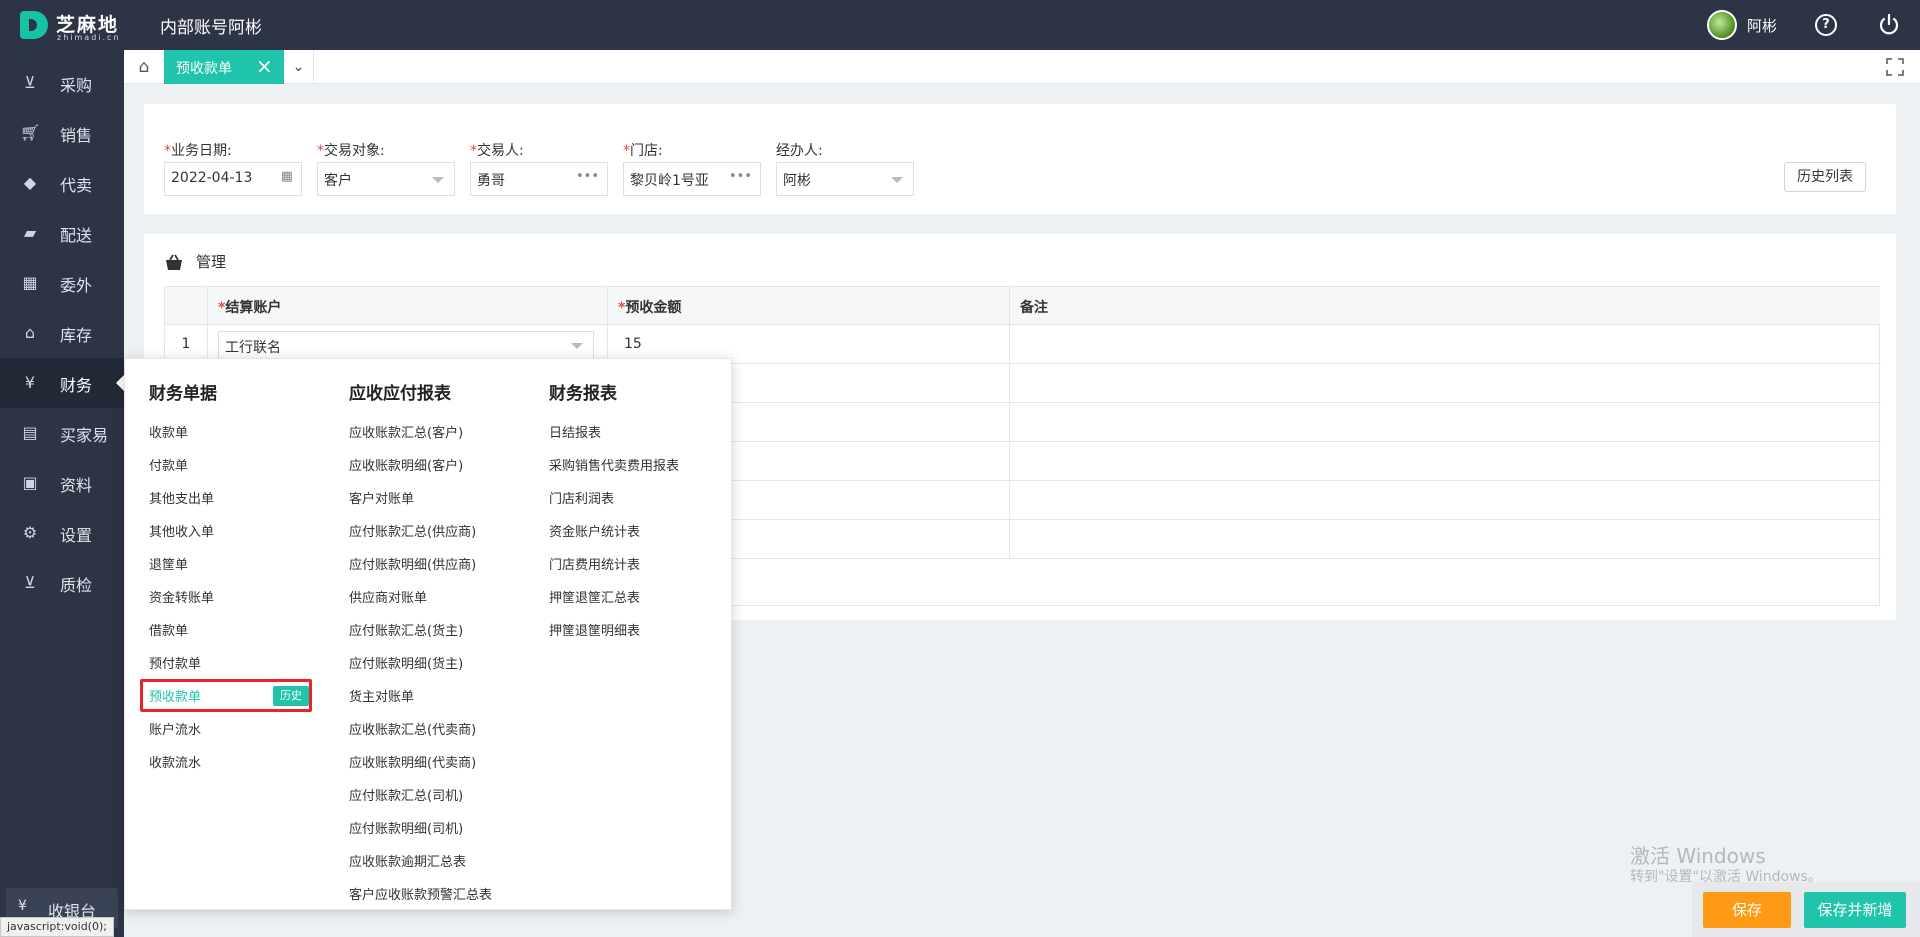 This screenshot has height=937, width=1920. I want to click on menu-item: 付款单, so click(168, 464).